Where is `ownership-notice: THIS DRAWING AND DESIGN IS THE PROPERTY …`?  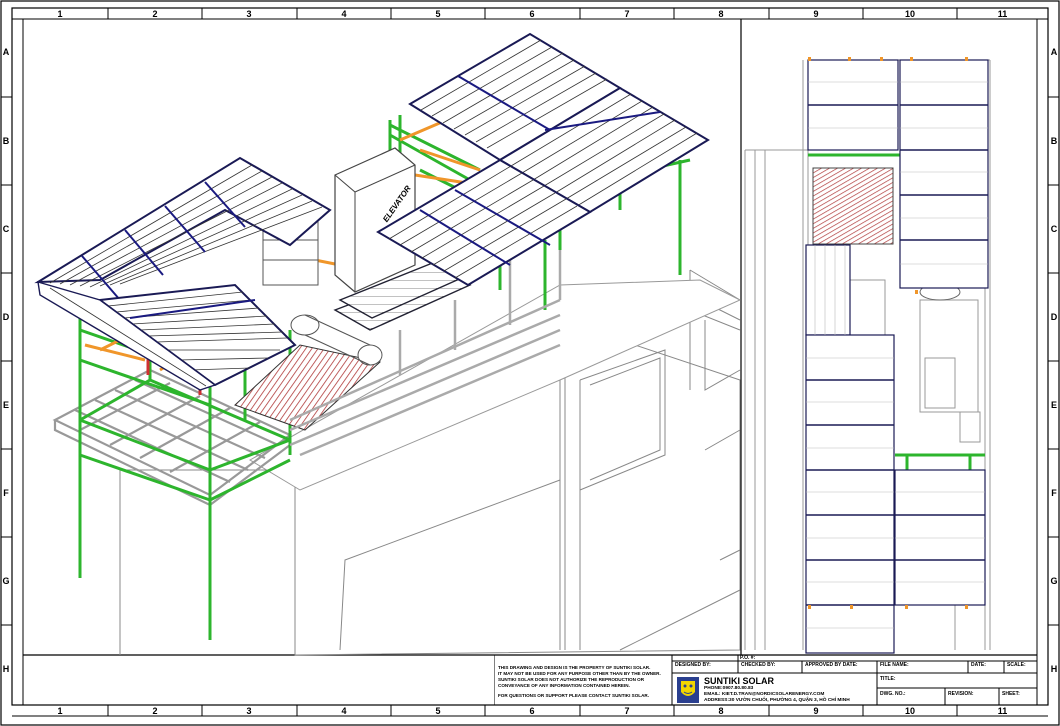
ownership-notice: THIS DRAWING AND DESIGN IS THE PROPERTY … is located at coordinates (584, 682).